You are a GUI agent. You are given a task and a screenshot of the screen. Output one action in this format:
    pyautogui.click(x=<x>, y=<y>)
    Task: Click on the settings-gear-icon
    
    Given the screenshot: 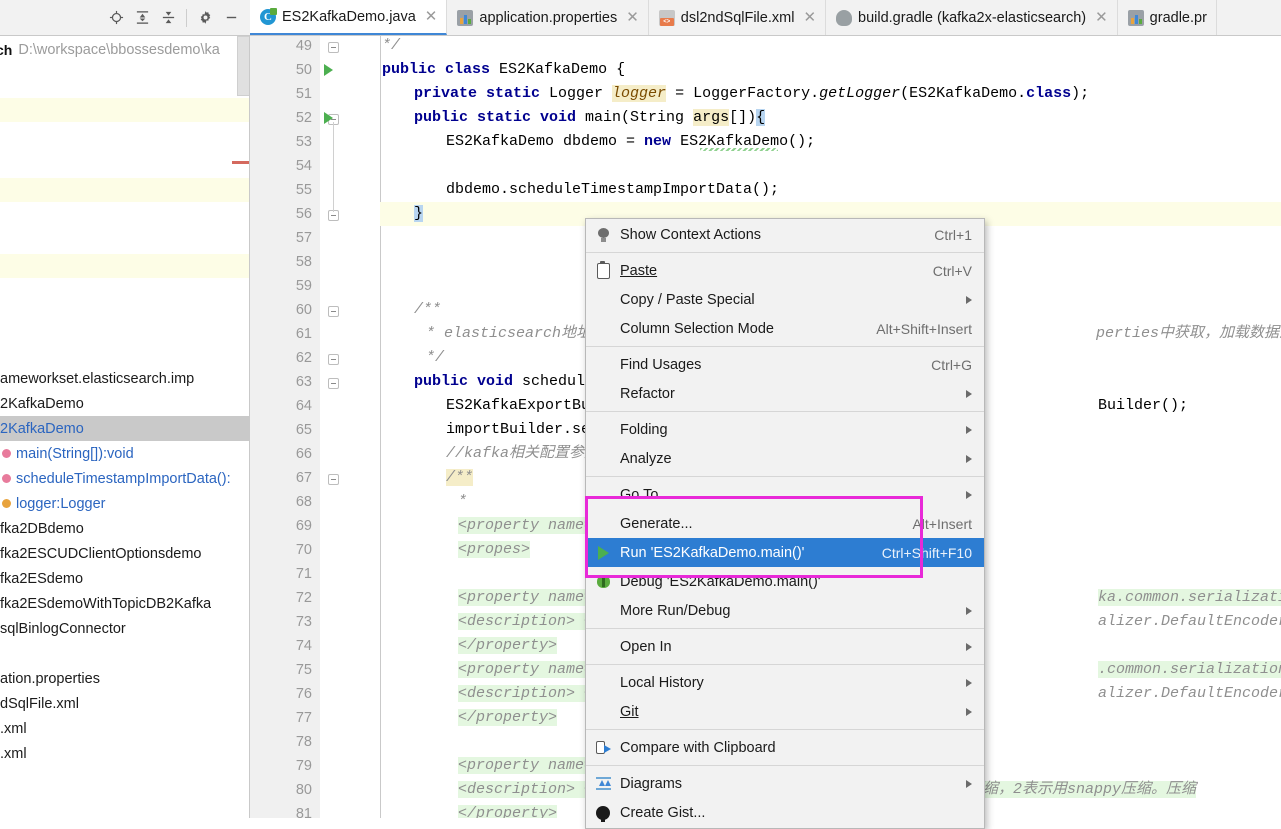 What is the action you would take?
    pyautogui.click(x=205, y=18)
    